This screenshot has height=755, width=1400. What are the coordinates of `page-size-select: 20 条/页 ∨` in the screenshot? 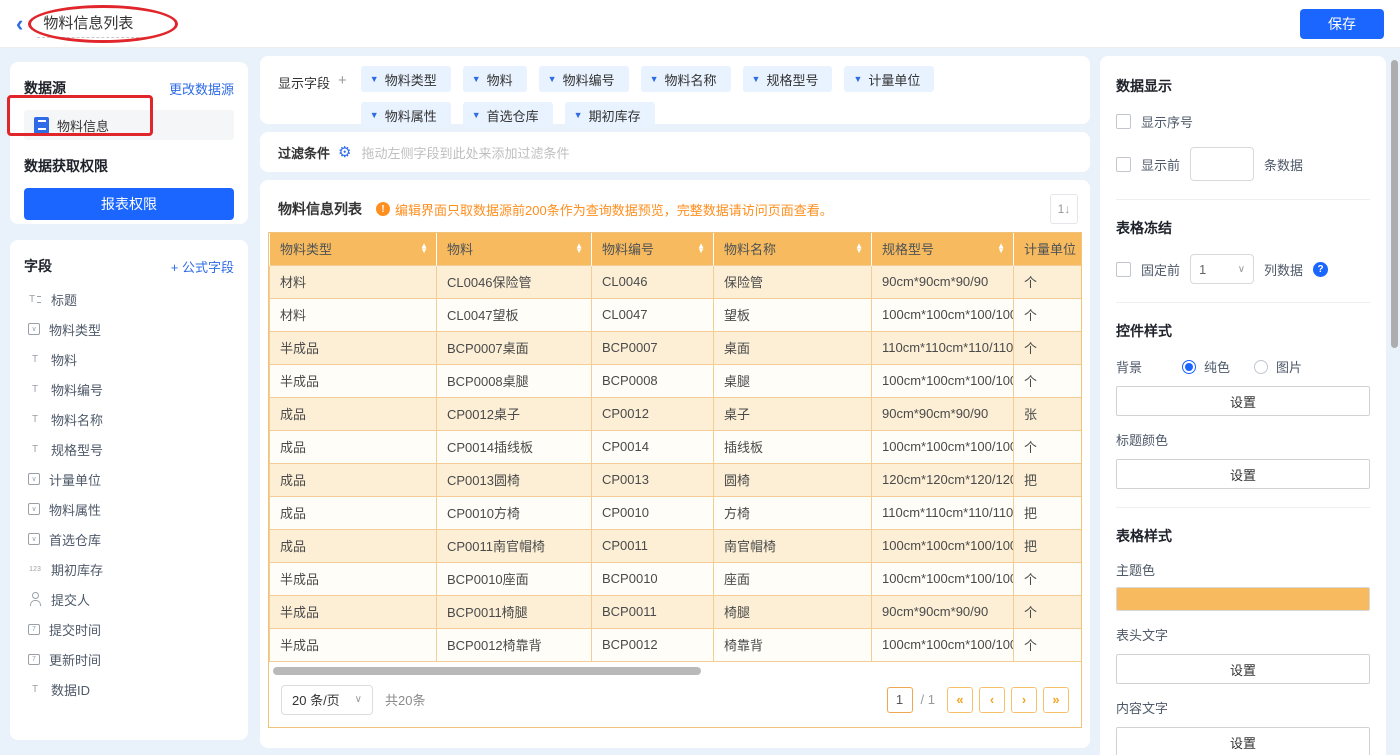 It's located at (327, 699).